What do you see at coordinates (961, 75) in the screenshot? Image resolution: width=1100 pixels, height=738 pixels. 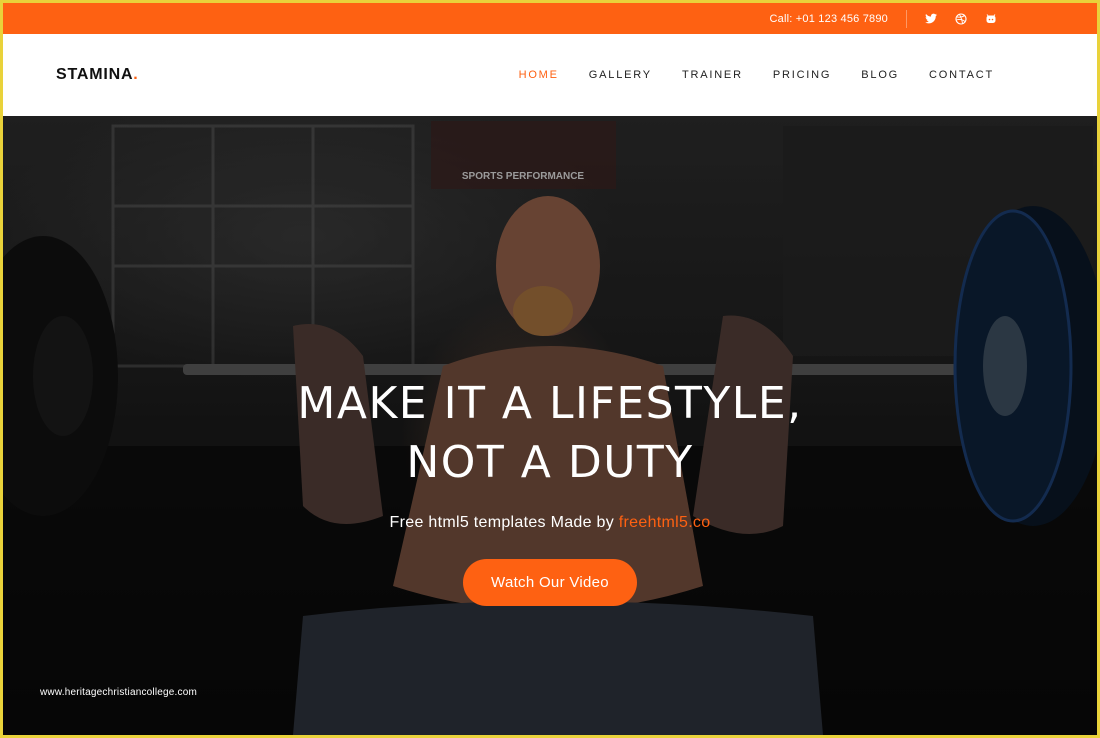 I see `nav-contact: CONTACT` at bounding box center [961, 75].